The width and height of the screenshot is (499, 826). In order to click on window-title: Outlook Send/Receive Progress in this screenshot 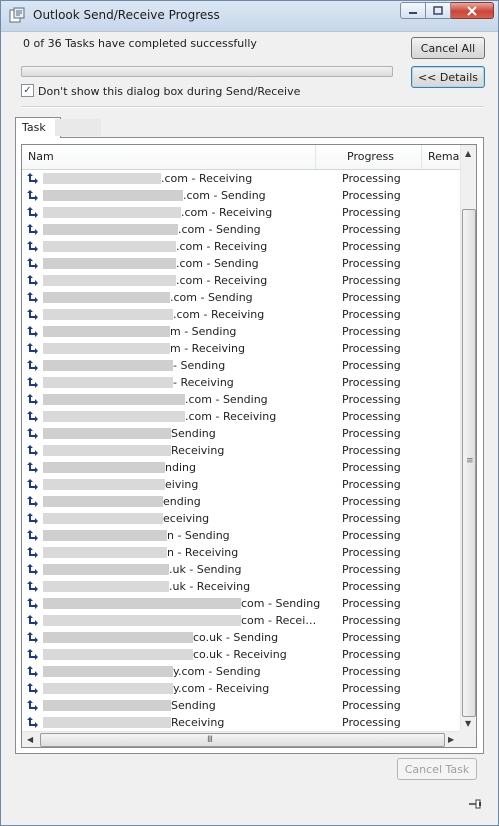, I will do `click(126, 15)`.